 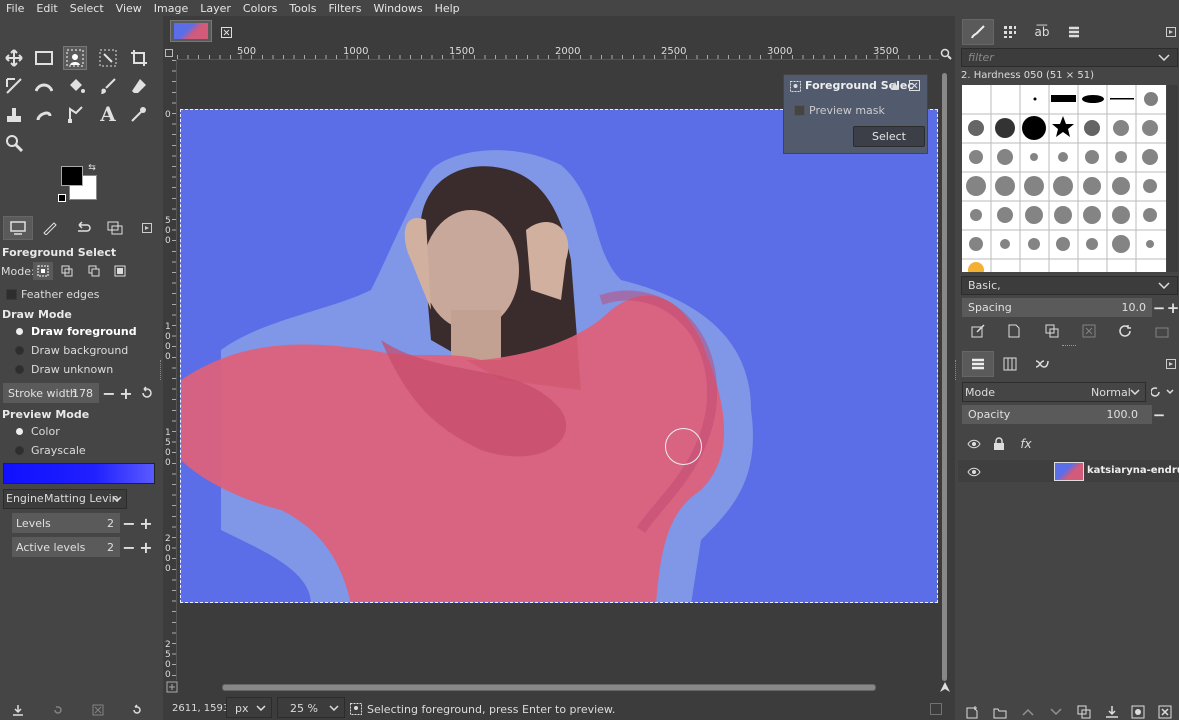 I want to click on clone-tool-icon, so click(x=14, y=114).